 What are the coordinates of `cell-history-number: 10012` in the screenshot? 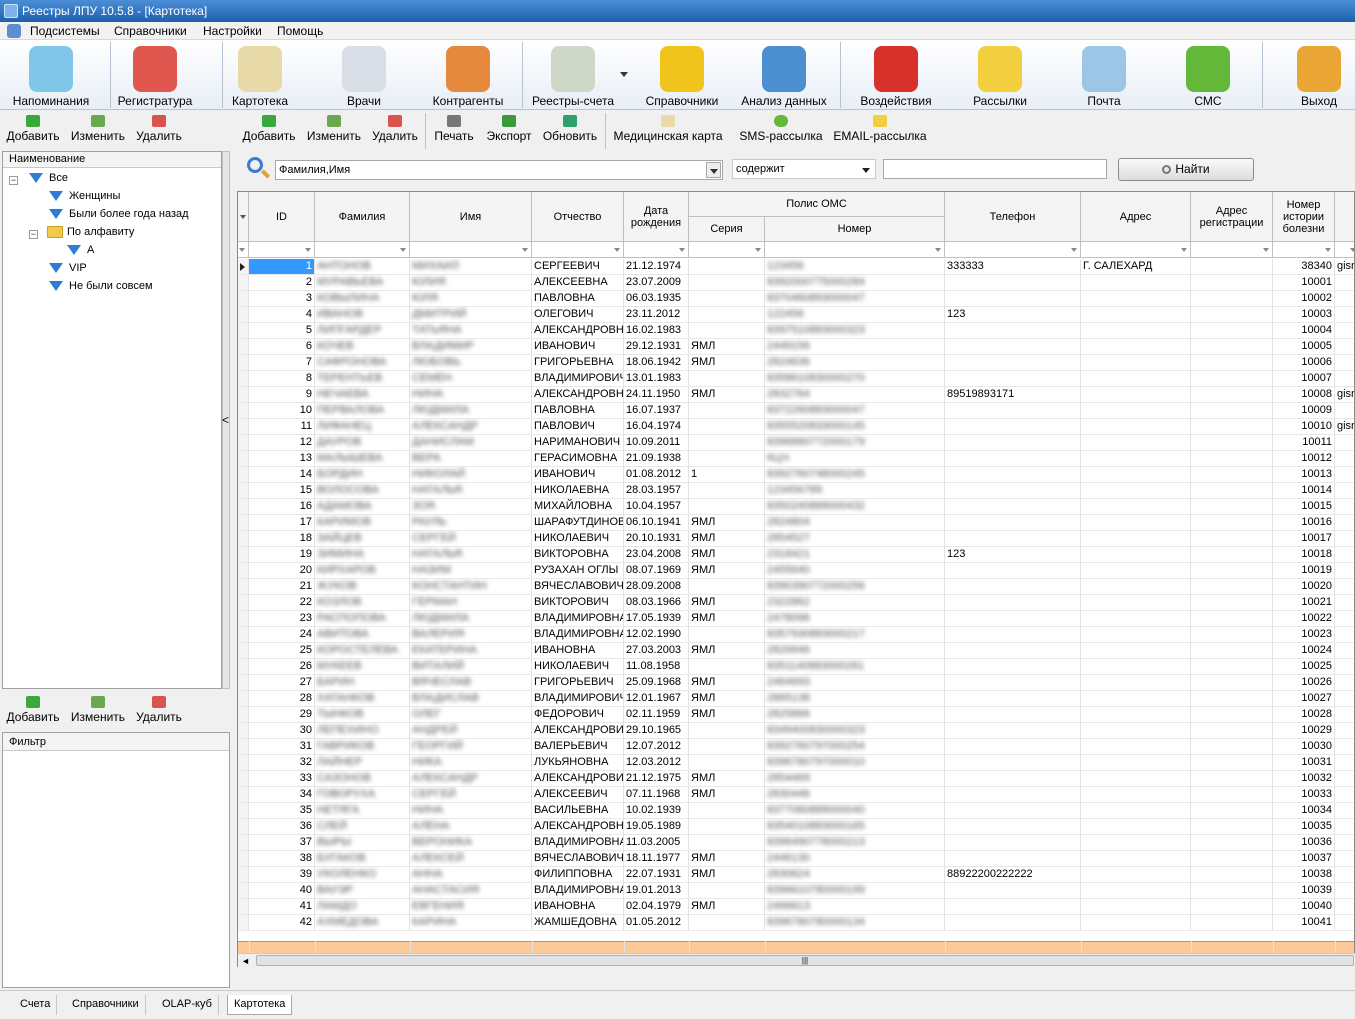 It's located at (1304, 459).